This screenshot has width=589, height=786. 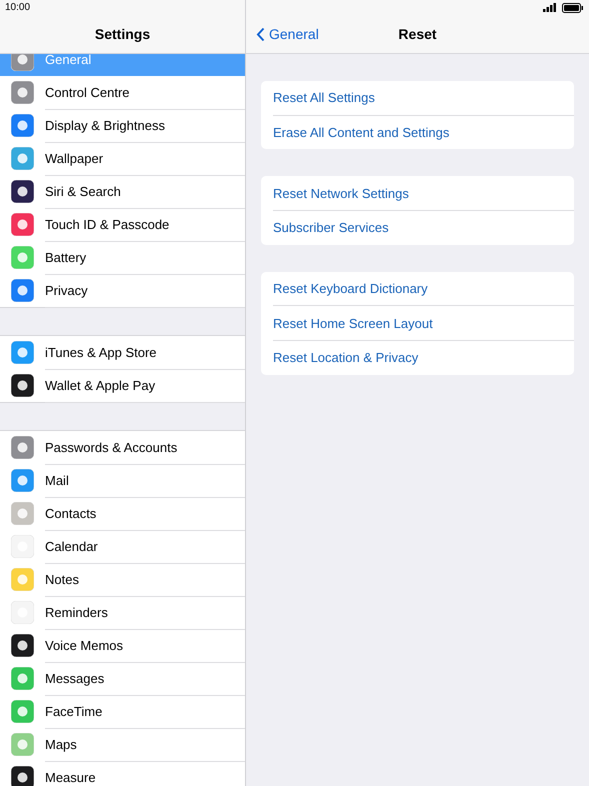 What do you see at coordinates (423, 98) in the screenshot?
I see `reset-option: Reset All Settings` at bounding box center [423, 98].